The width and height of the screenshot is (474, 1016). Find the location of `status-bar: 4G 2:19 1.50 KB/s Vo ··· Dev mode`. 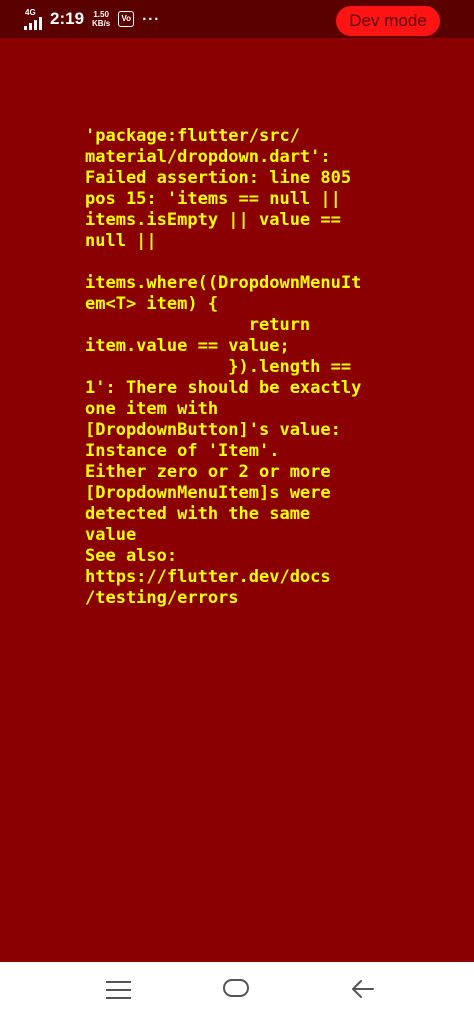

status-bar: 4G 2:19 1.50 KB/s Vo ··· Dev mode is located at coordinates (237, 19).